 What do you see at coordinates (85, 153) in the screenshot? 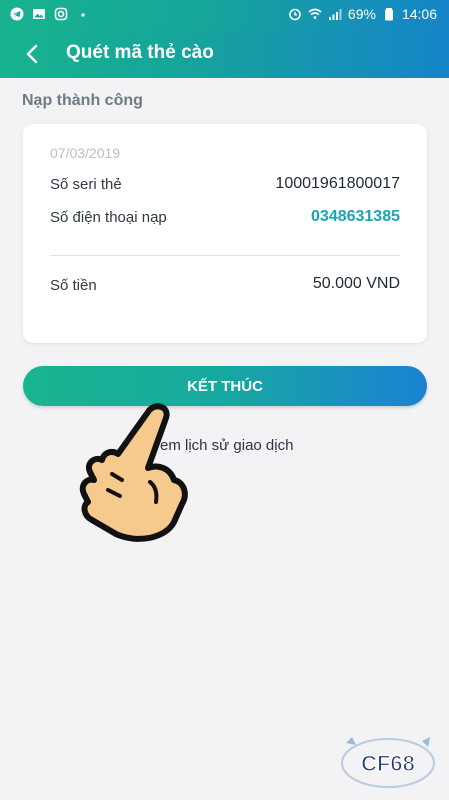
I see `transaction-date: 07/03/2019` at bounding box center [85, 153].